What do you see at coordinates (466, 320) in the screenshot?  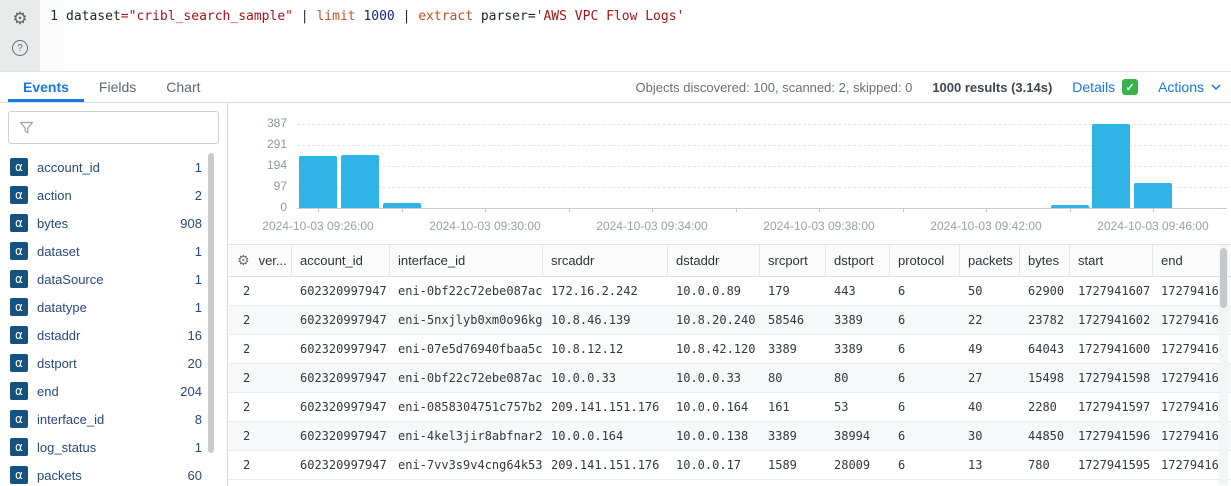 I see `cell-interface_id: eni-5nxjlyb0xm0o96kgs` at bounding box center [466, 320].